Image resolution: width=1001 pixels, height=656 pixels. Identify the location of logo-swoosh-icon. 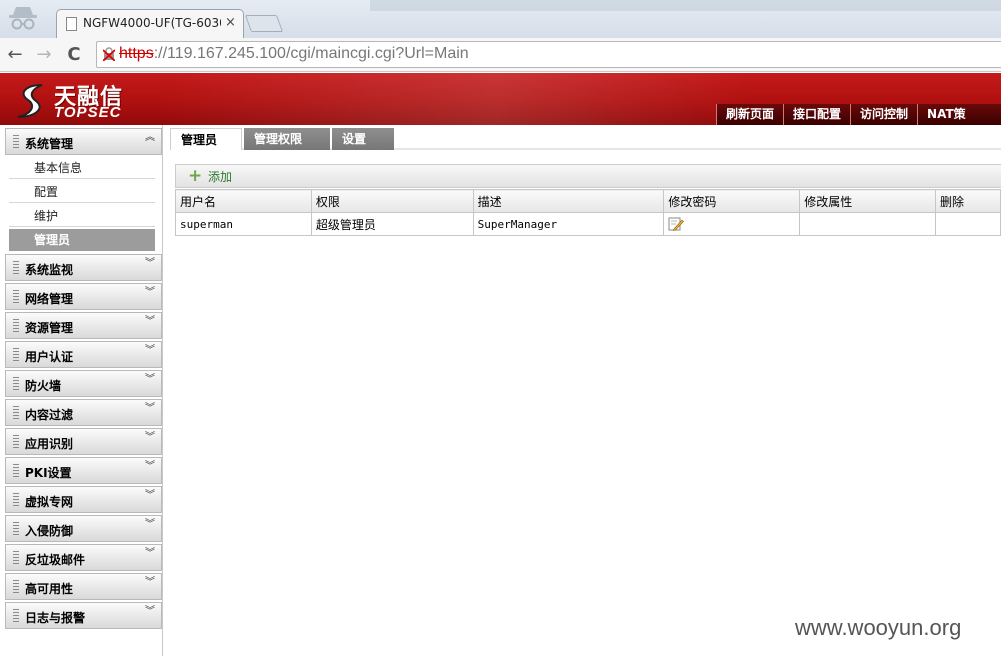
(30, 101).